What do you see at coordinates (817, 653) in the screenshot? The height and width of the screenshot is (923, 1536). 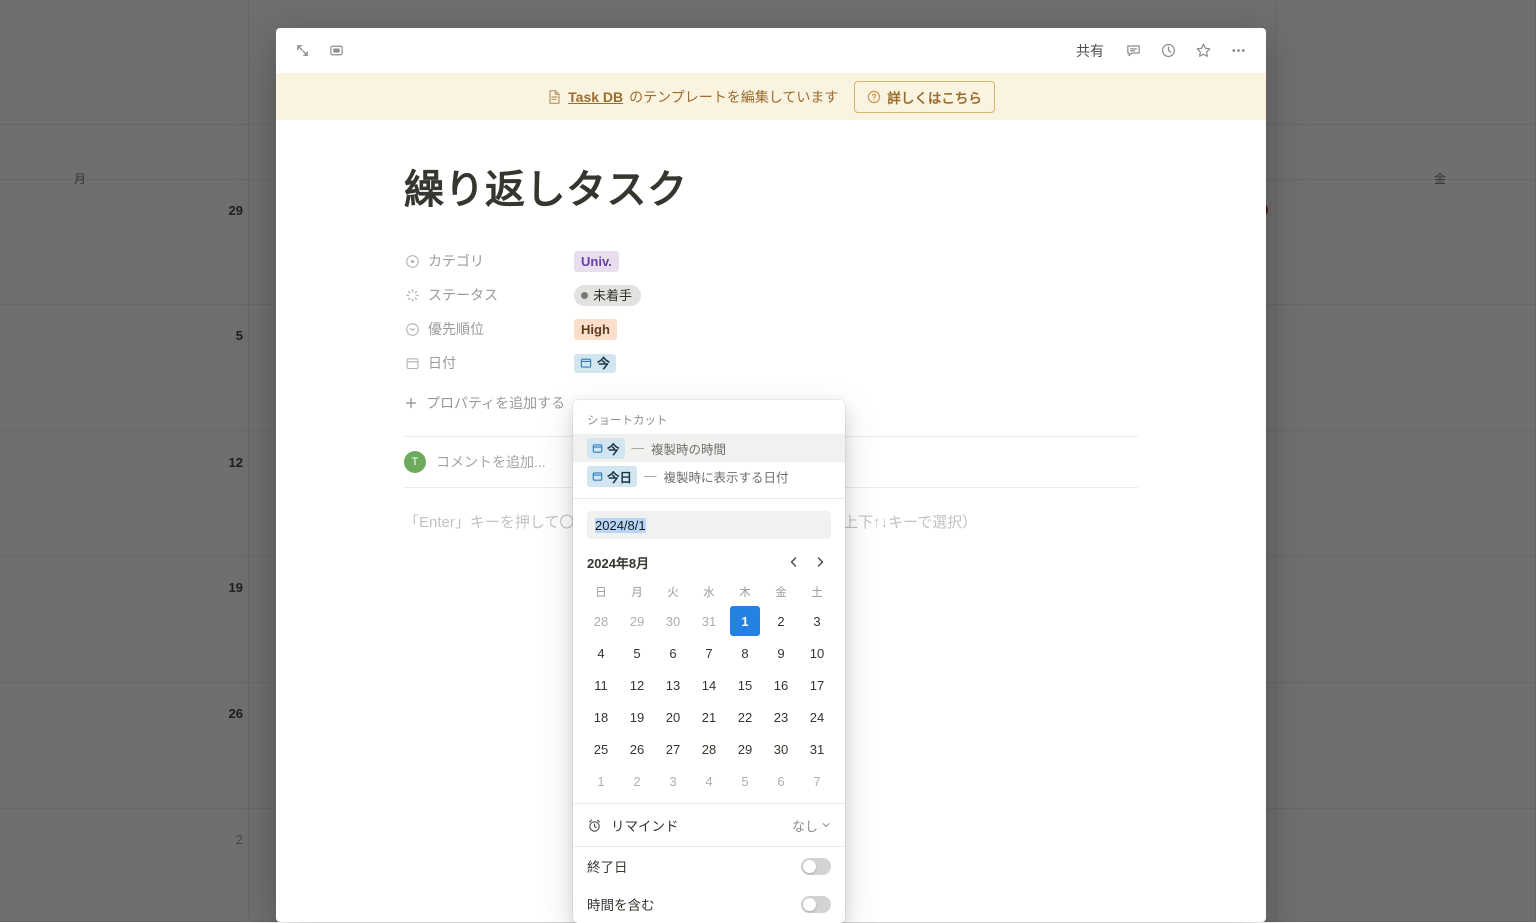 I see `calendar-day-cell: 10` at bounding box center [817, 653].